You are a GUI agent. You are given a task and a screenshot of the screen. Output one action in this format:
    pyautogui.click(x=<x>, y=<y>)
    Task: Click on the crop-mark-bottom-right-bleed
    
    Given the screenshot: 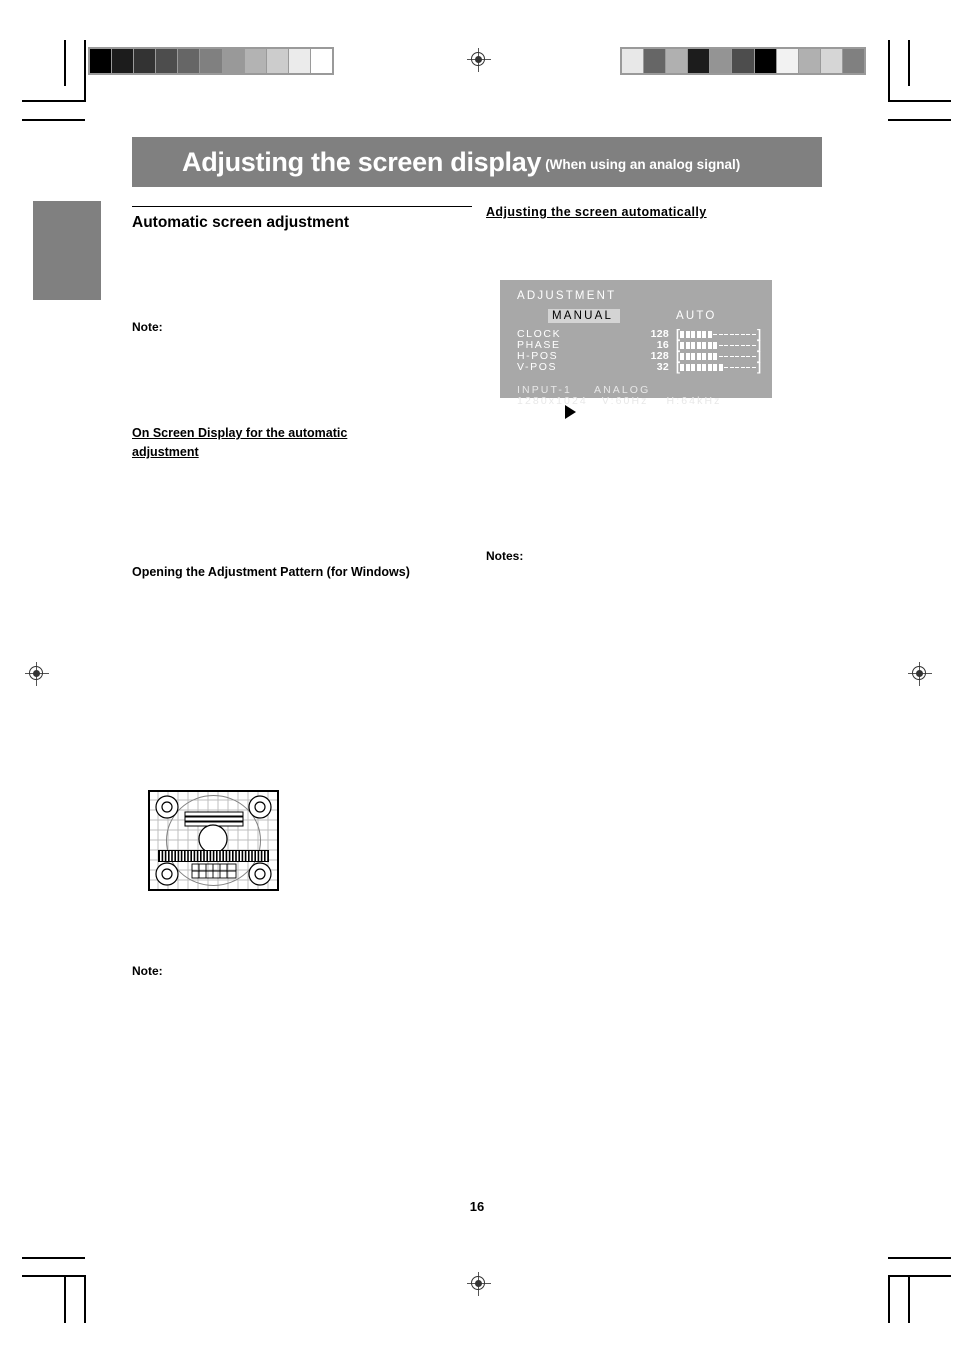 What is the action you would take?
    pyautogui.click(x=919, y=1258)
    